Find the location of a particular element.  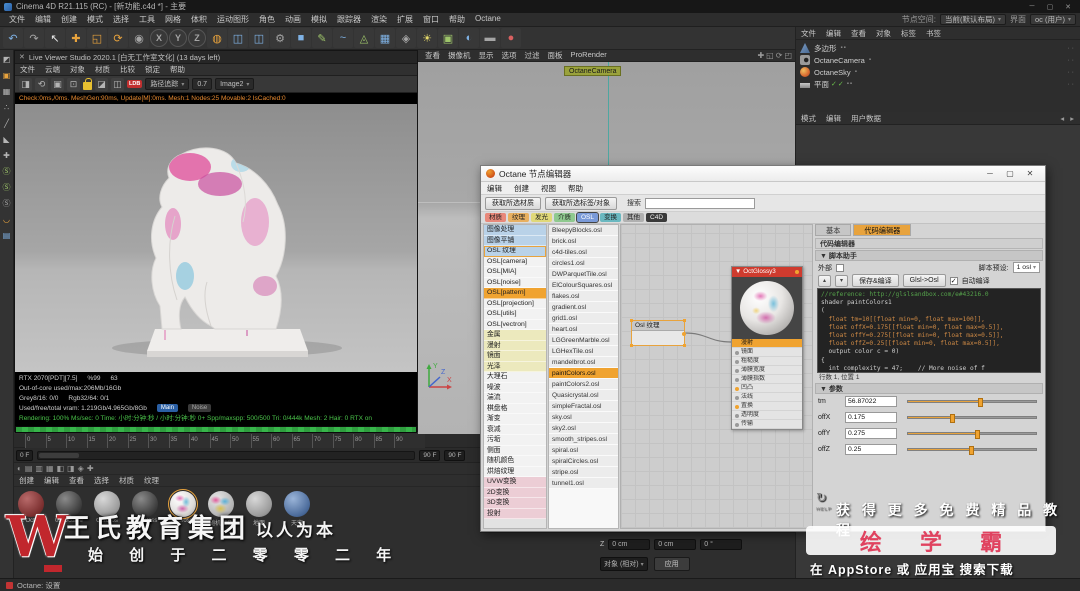

live-viewer-menu-item: 材质 is located at coordinates (102, 69).